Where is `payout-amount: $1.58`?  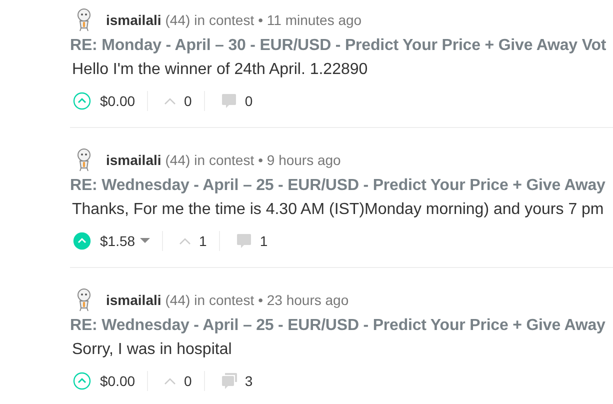
payout-amount: $1.58 is located at coordinates (118, 241).